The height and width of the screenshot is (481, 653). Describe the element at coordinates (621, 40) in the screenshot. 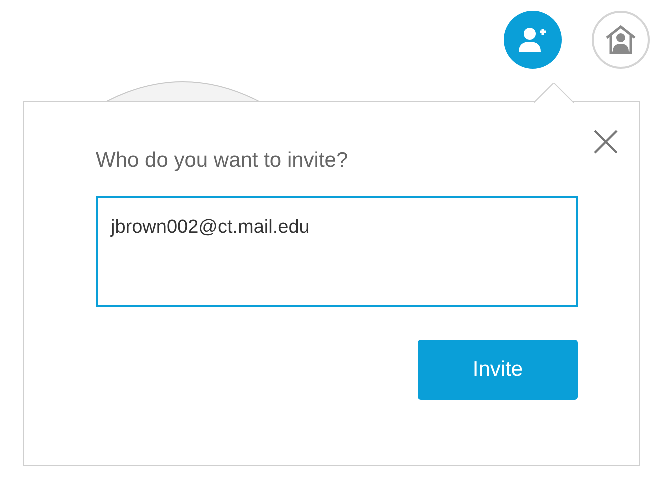

I see `house-person-icon` at that location.